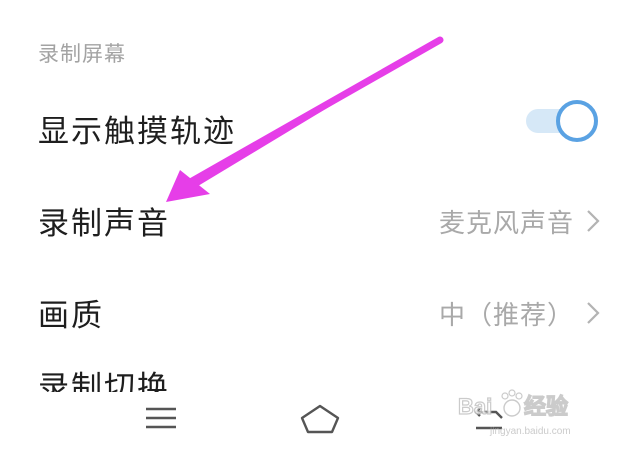 Image resolution: width=640 pixels, height=452 pixels. I want to click on setting-value: 中（推荐）, so click(506, 316).